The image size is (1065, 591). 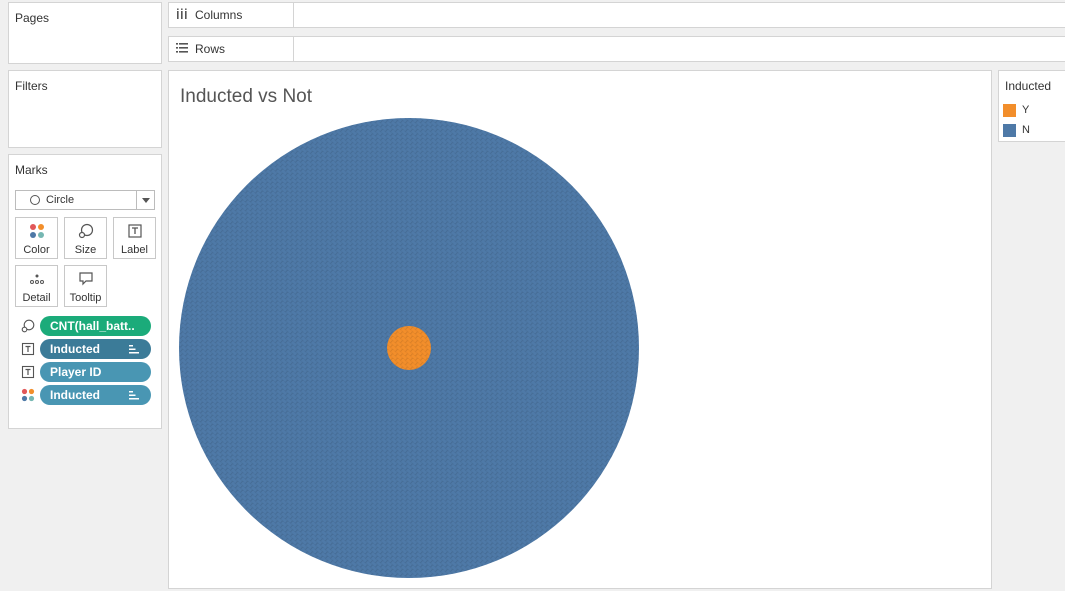 I want to click on color-button-label: Color, so click(x=36, y=250).